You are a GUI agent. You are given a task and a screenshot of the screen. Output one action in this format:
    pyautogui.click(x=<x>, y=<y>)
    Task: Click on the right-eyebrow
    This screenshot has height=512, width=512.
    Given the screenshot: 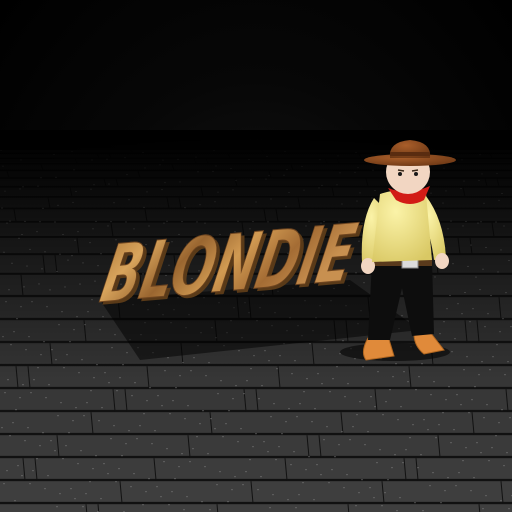 What is the action you would take?
    pyautogui.click(x=415, y=170)
    